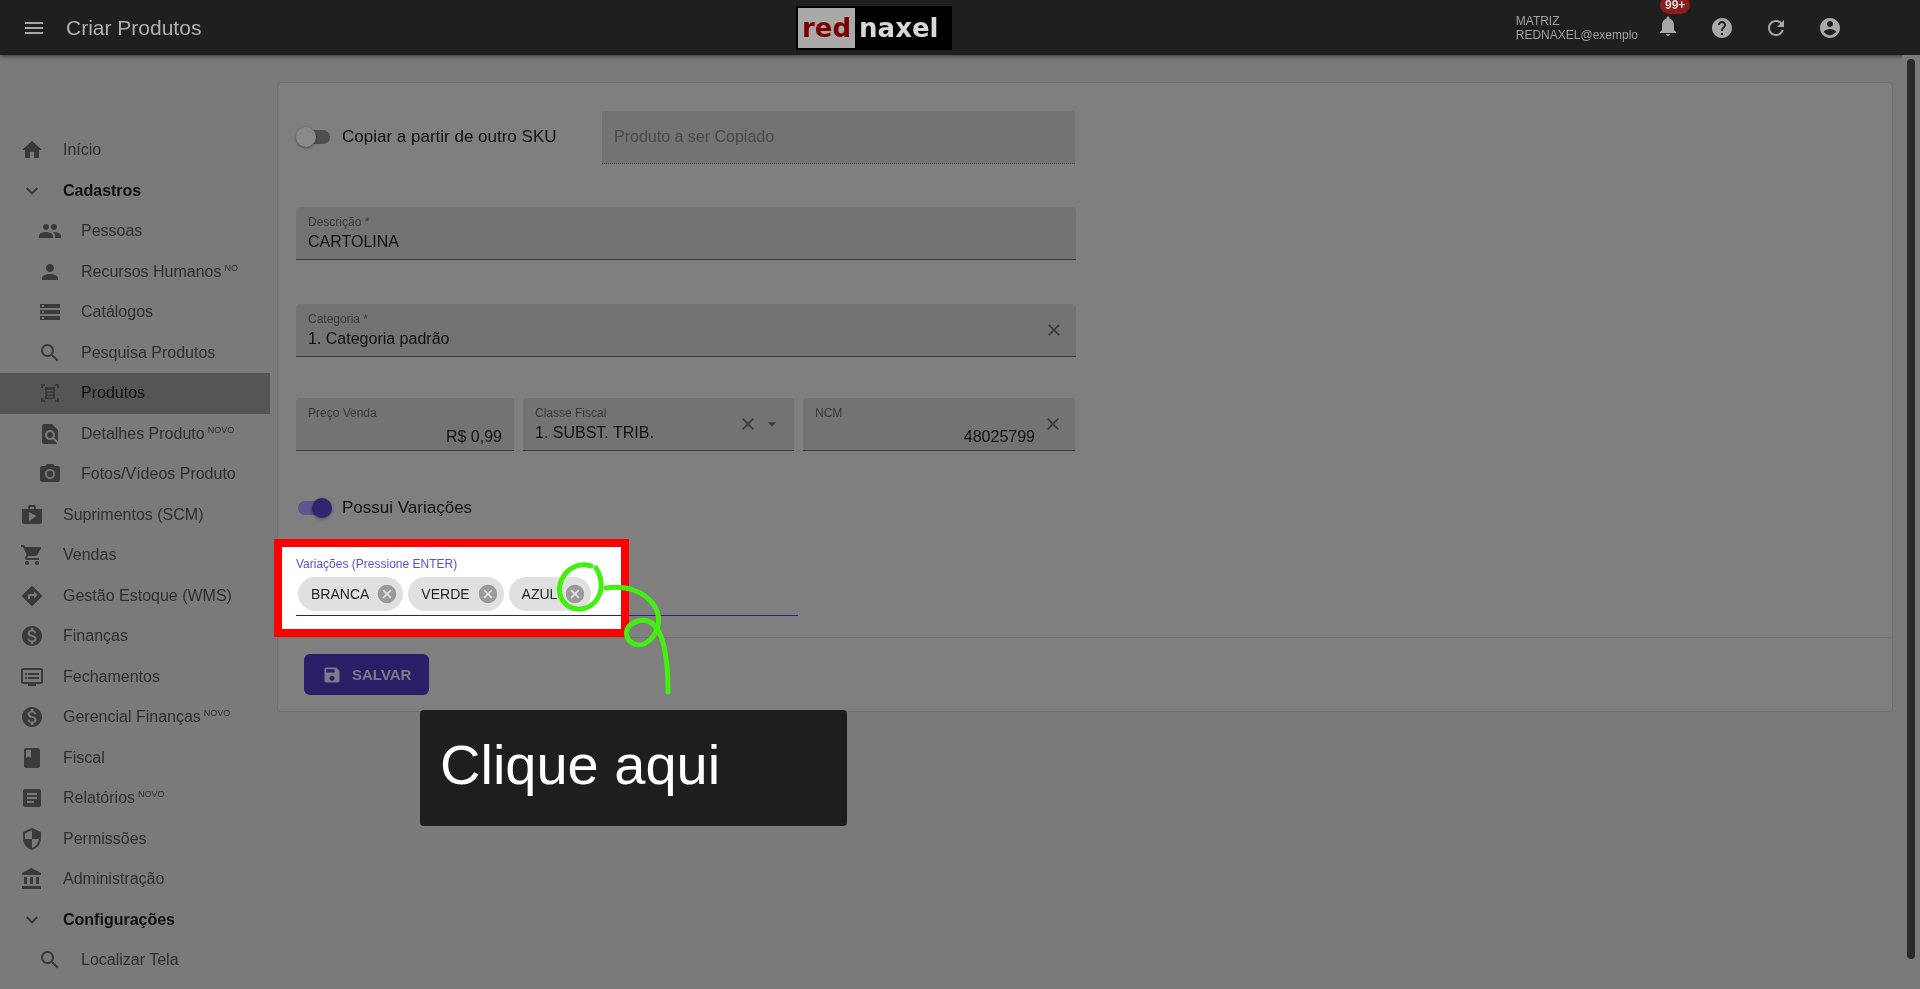  Describe the element at coordinates (135, 514) in the screenshot. I see `sidebar-item: Suprimentos (SCM)` at that location.